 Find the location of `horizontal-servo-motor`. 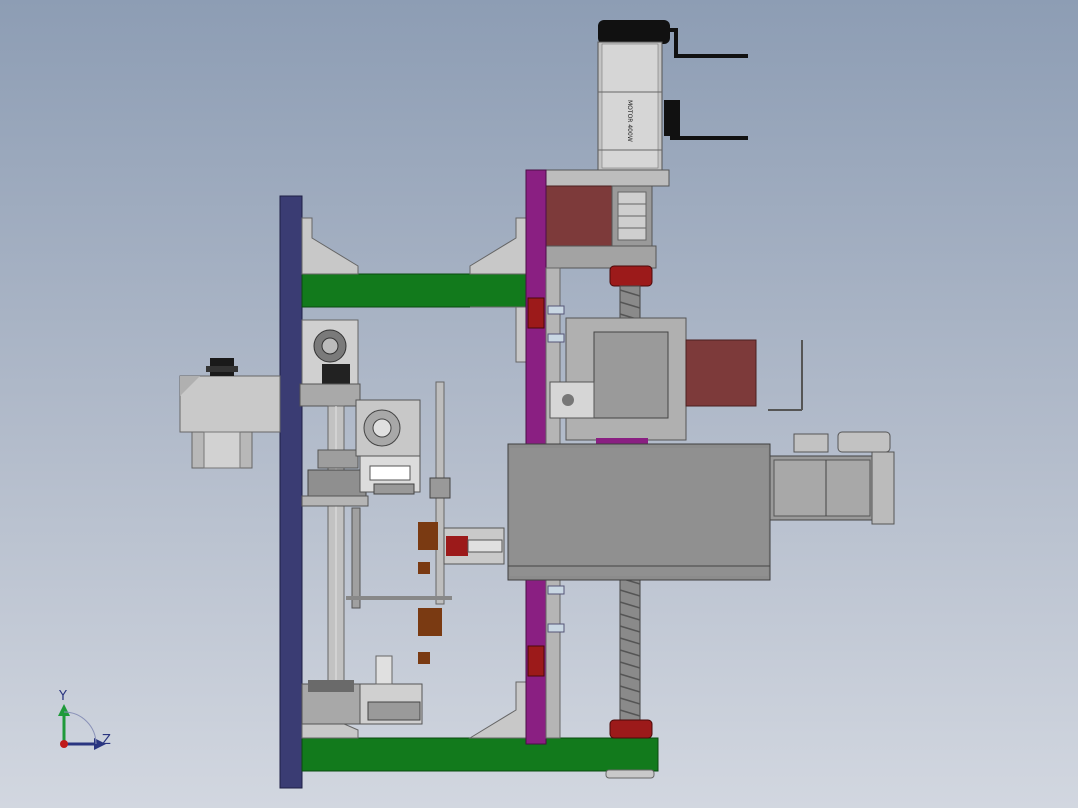

horizontal-servo-motor is located at coordinates (832, 478).